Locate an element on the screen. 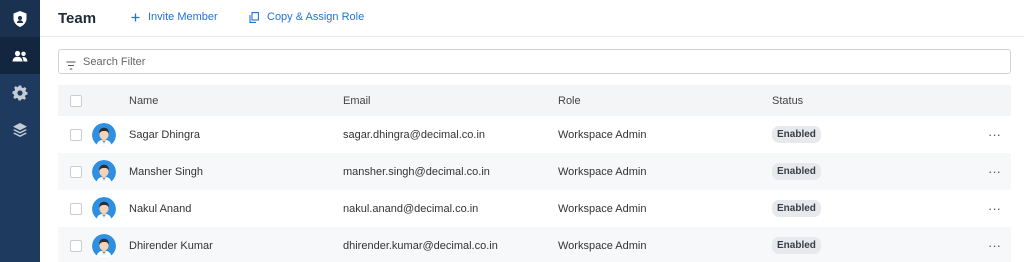 The image size is (1024, 262). table-header: Name Email Role Status is located at coordinates (534, 100).